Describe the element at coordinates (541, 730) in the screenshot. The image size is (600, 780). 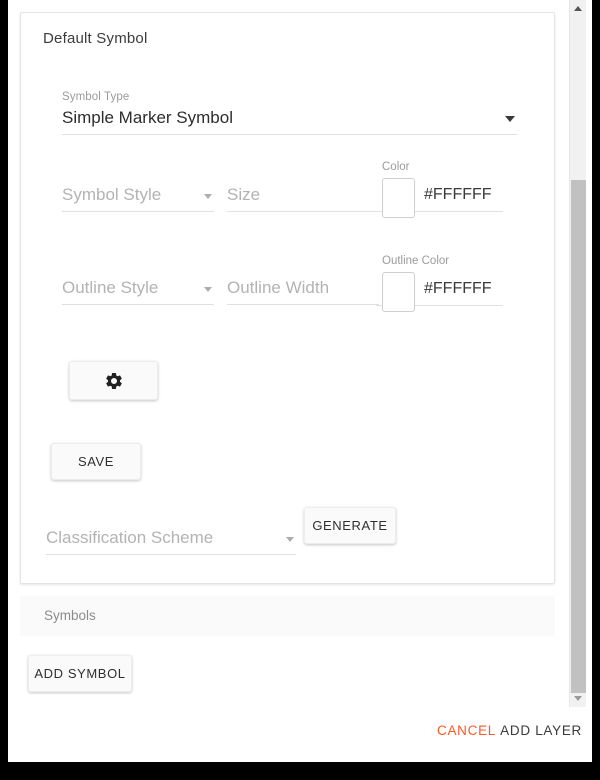
I see `add-layer-button: ADD LAYER` at that location.